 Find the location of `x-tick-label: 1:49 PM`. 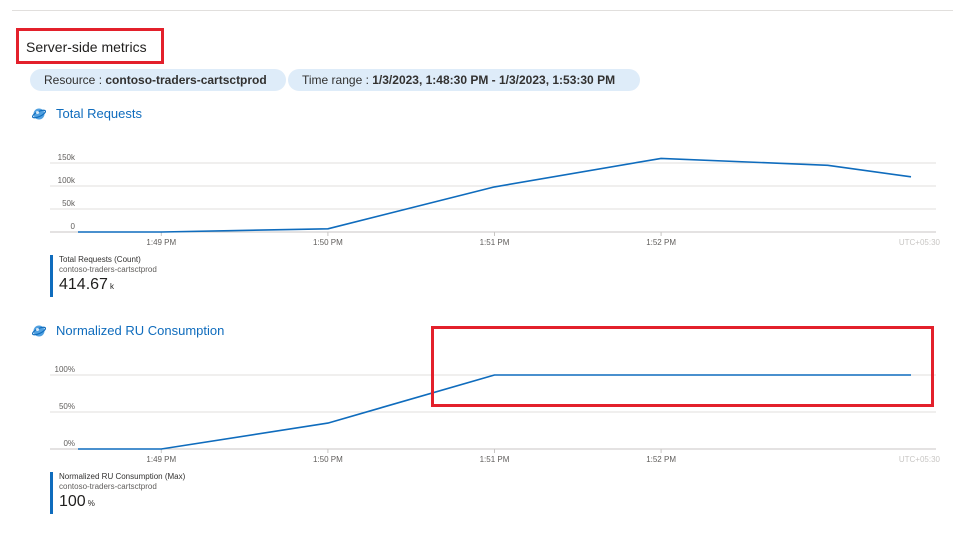

x-tick-label: 1:49 PM is located at coordinates (161, 459).